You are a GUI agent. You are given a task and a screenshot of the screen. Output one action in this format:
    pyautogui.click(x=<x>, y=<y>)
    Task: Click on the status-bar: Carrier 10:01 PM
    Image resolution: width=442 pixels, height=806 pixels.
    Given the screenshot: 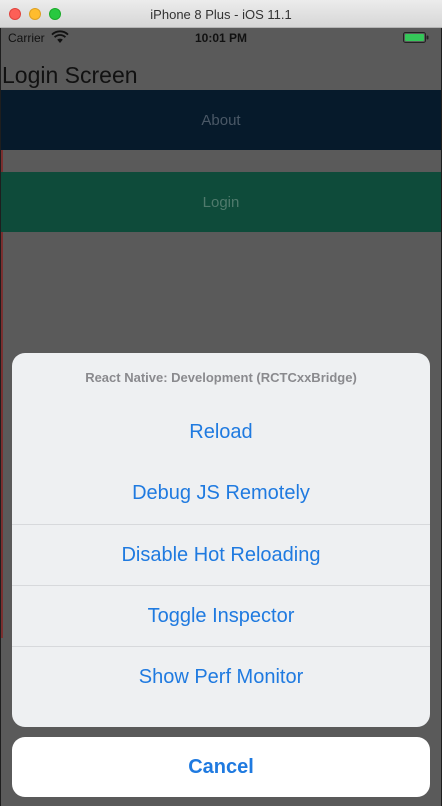 What is the action you would take?
    pyautogui.click(x=221, y=38)
    